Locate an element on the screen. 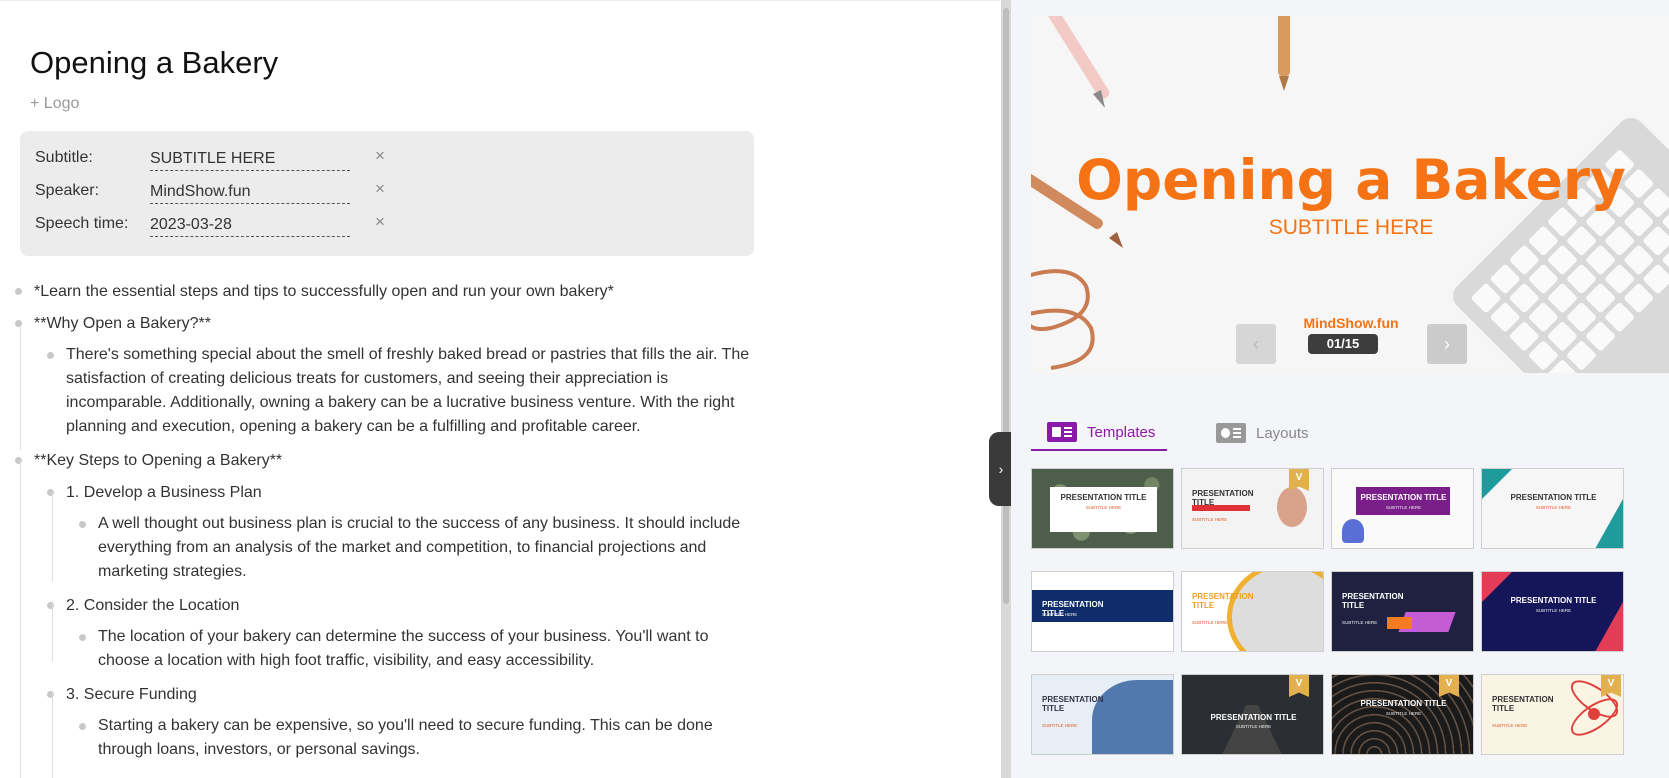 The height and width of the screenshot is (778, 1669). outline-item-level-1: **Key Steps to Opening a Bakery** is located at coordinates (158, 460).